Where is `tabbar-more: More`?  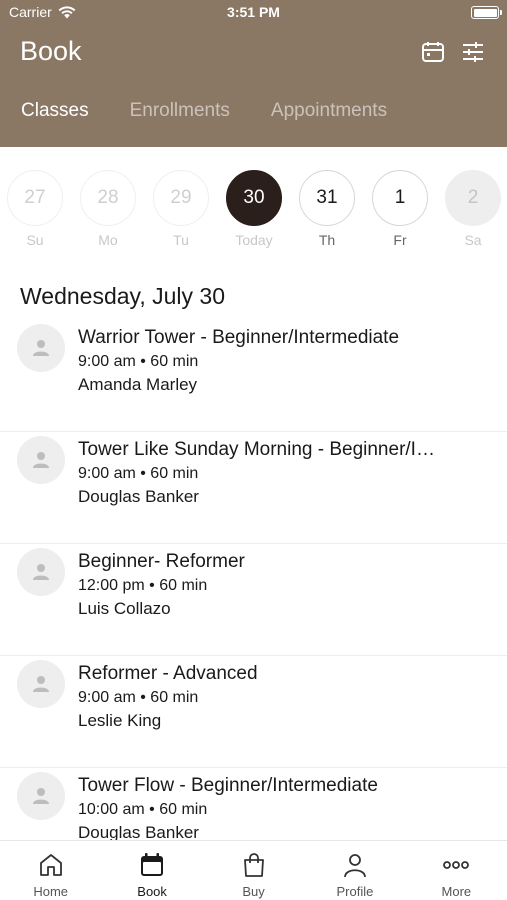 tabbar-more: More is located at coordinates (456, 870).